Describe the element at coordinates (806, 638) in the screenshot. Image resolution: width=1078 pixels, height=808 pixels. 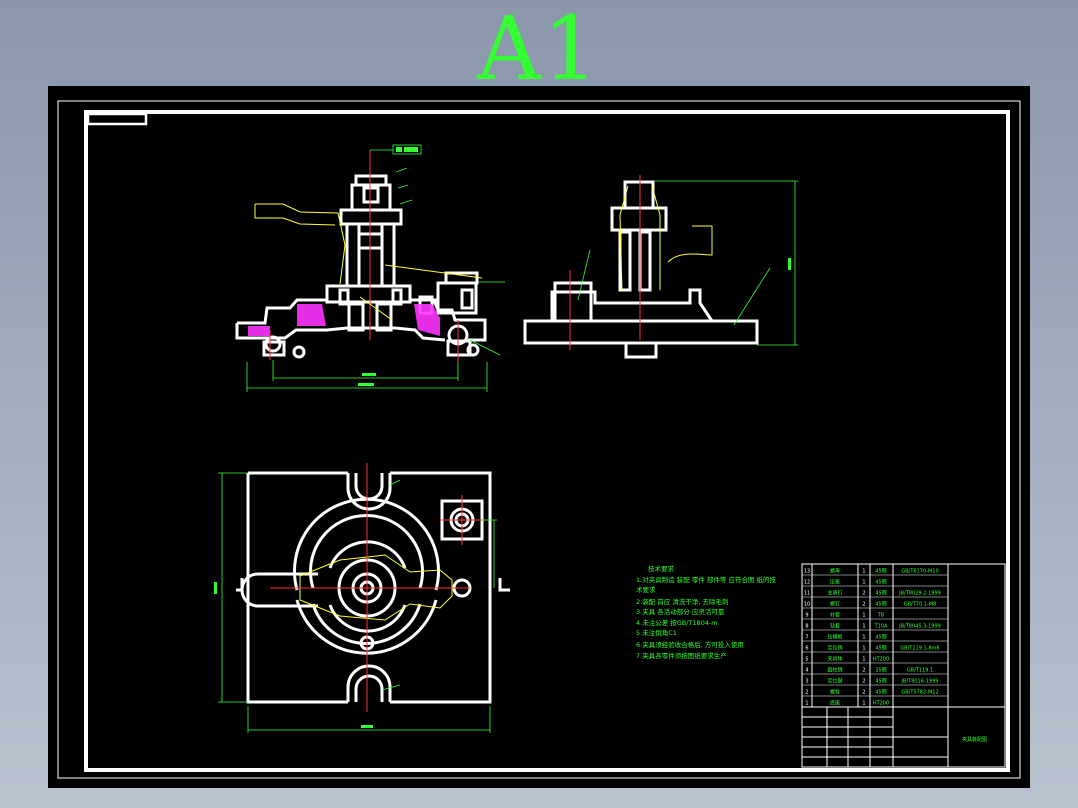
I see `parts-cell-no: 7` at that location.